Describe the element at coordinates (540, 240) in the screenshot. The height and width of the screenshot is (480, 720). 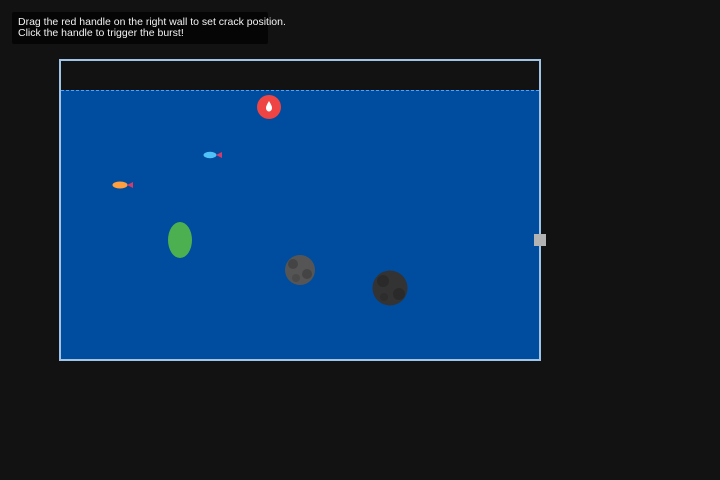
I see `crack-position-handle` at that location.